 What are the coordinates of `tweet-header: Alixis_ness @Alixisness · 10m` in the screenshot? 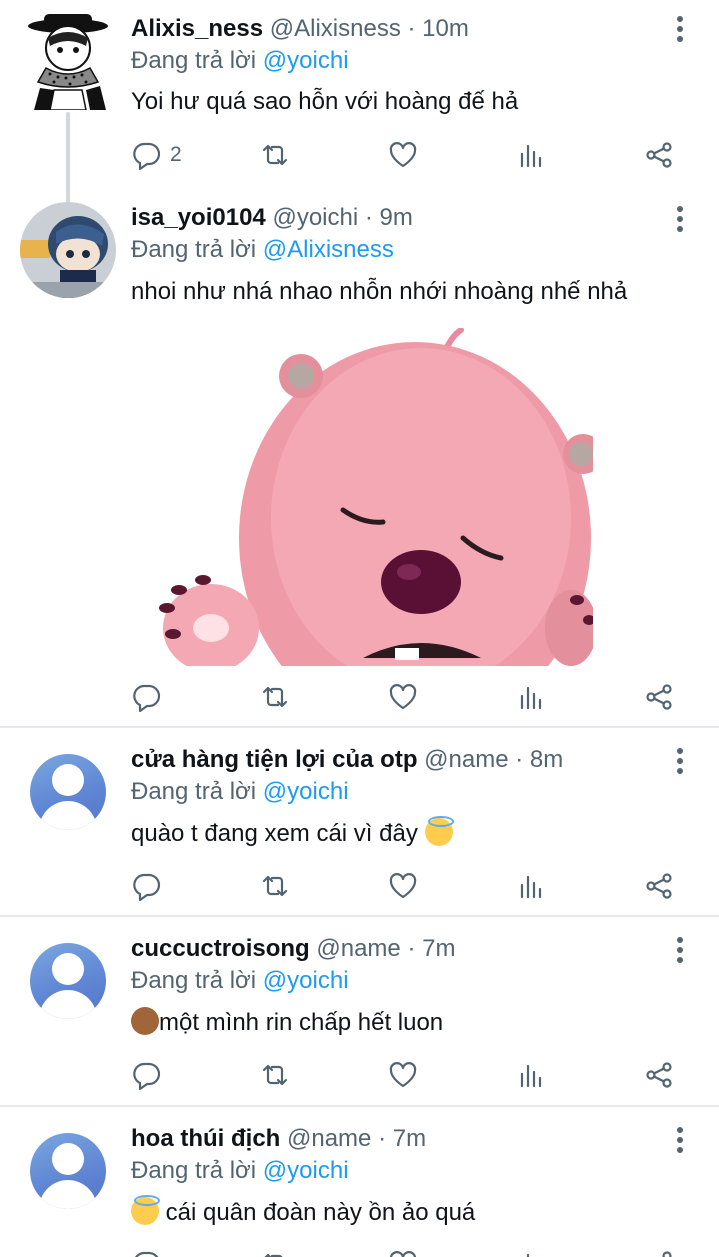 It's located at (300, 29).